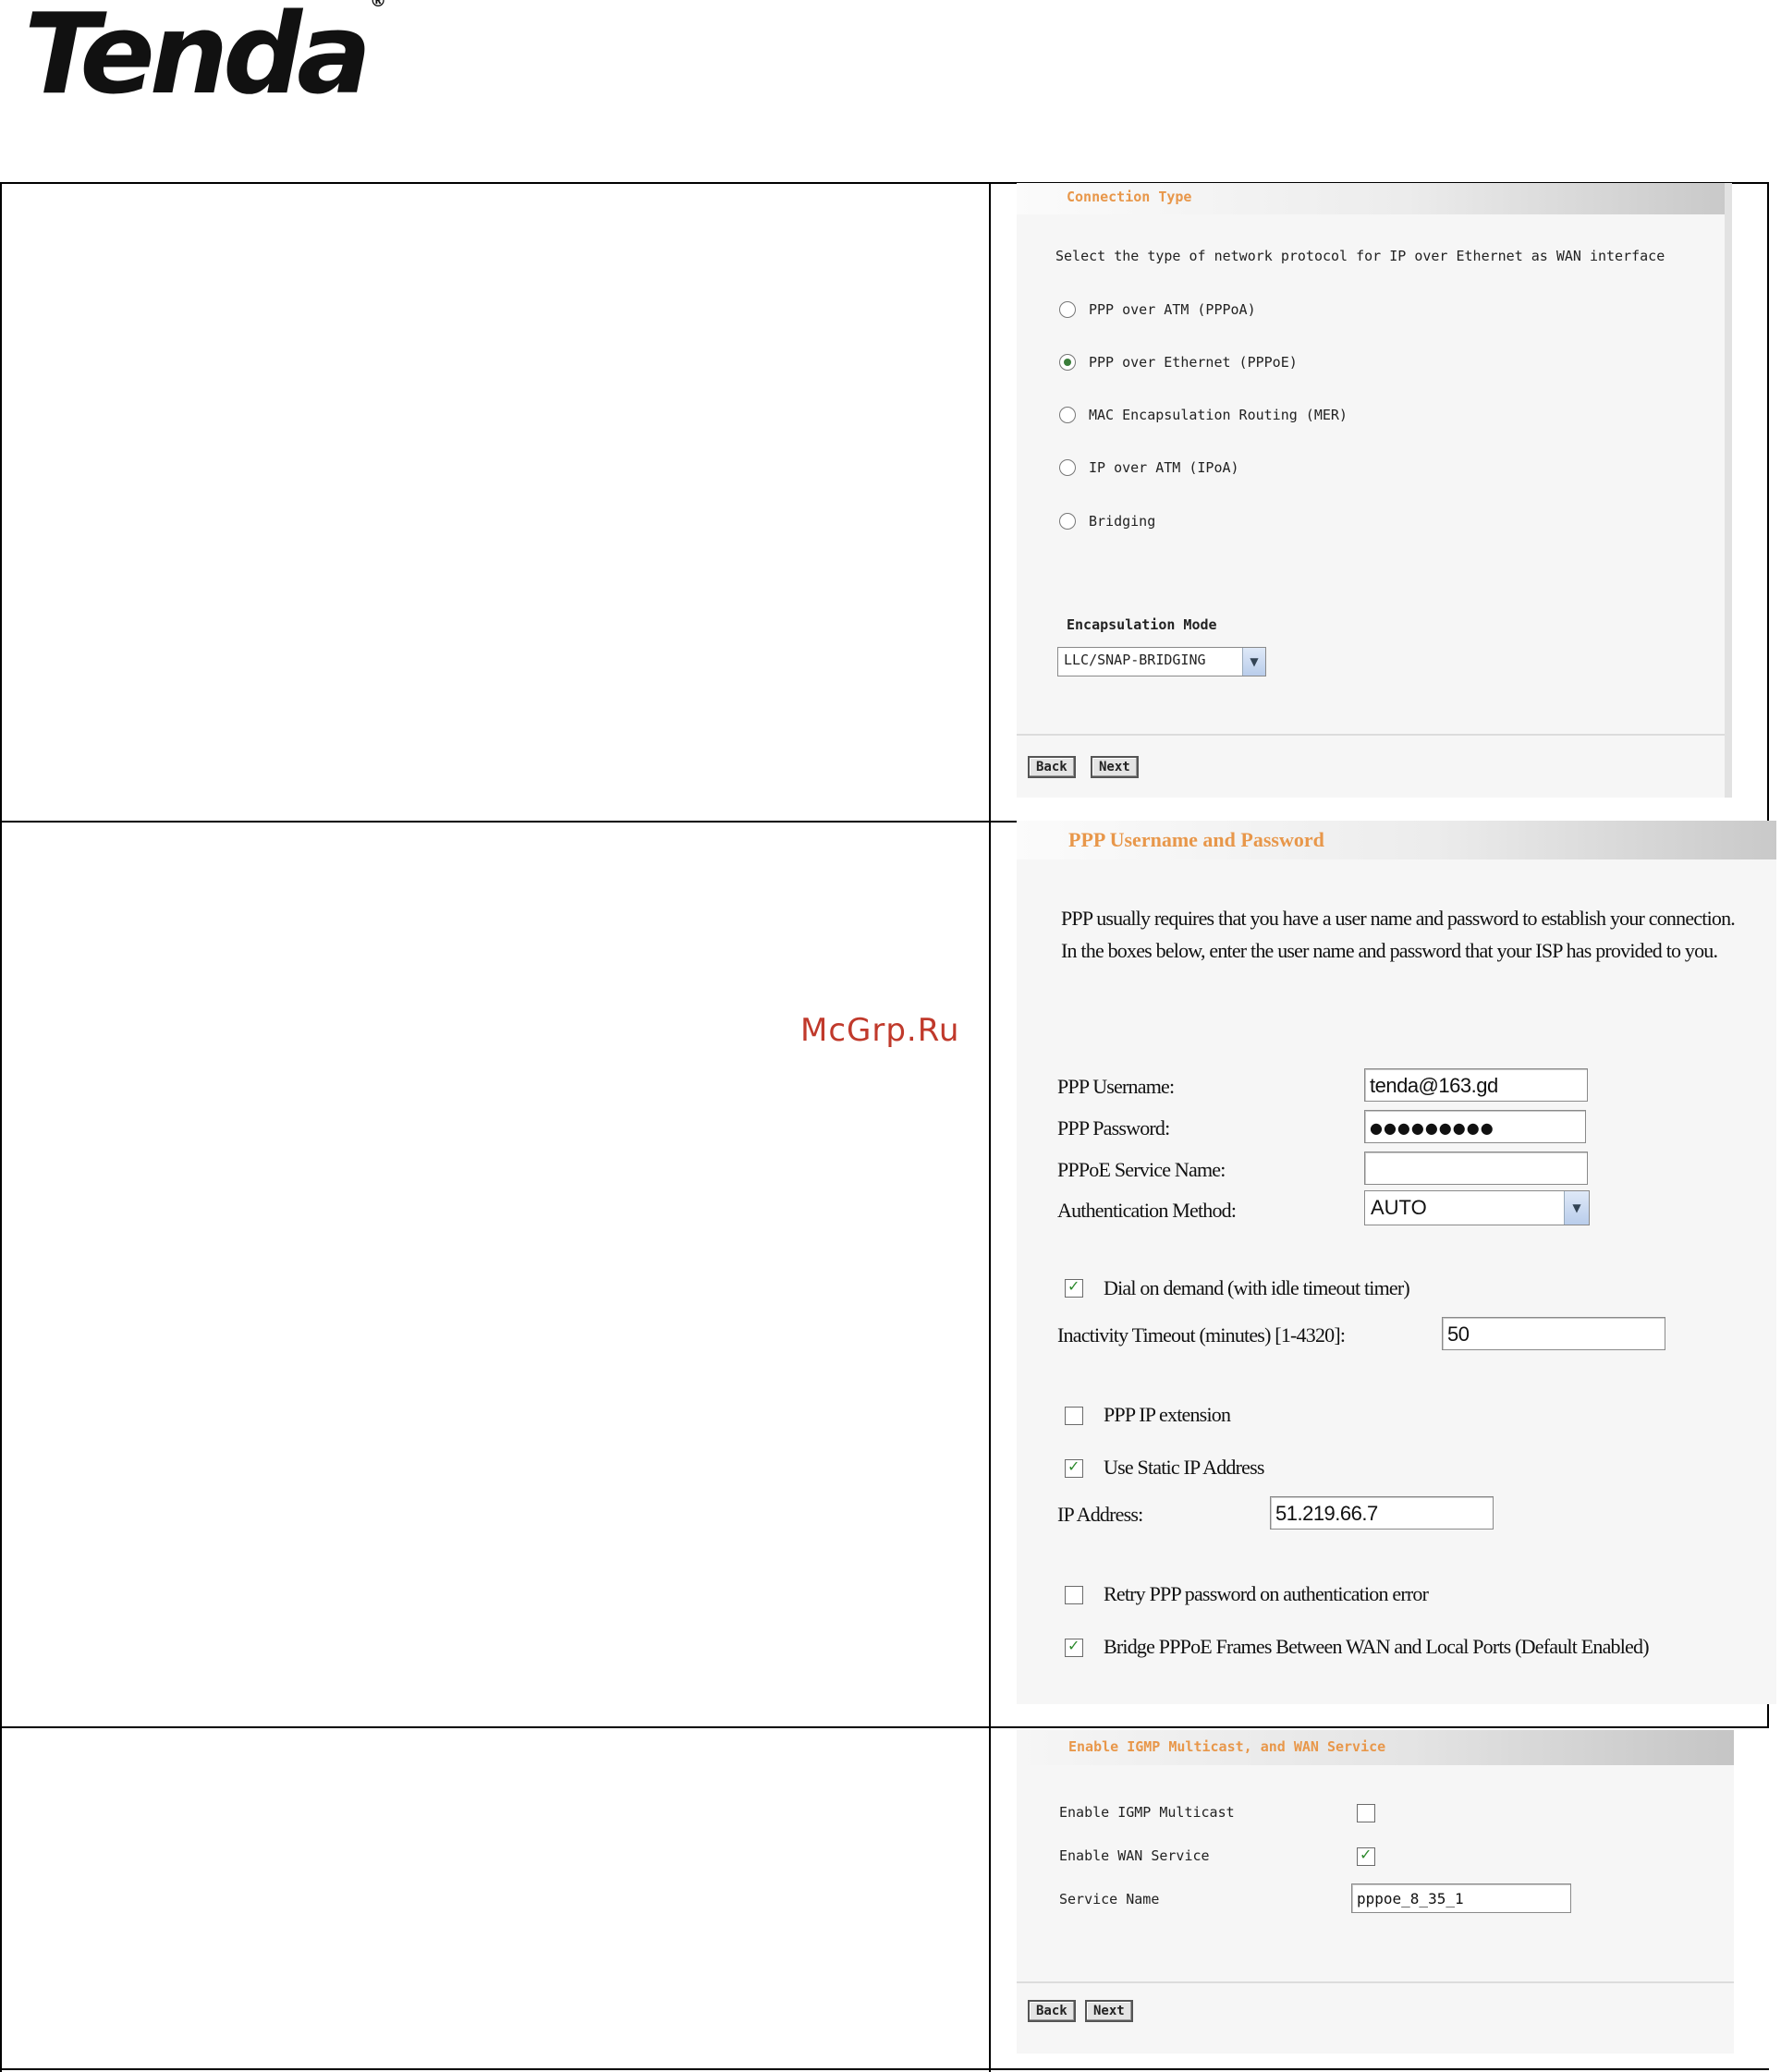 The image size is (1781, 2072). I want to click on ppp-ip-extension-label: PPP IP extension, so click(1167, 1414).